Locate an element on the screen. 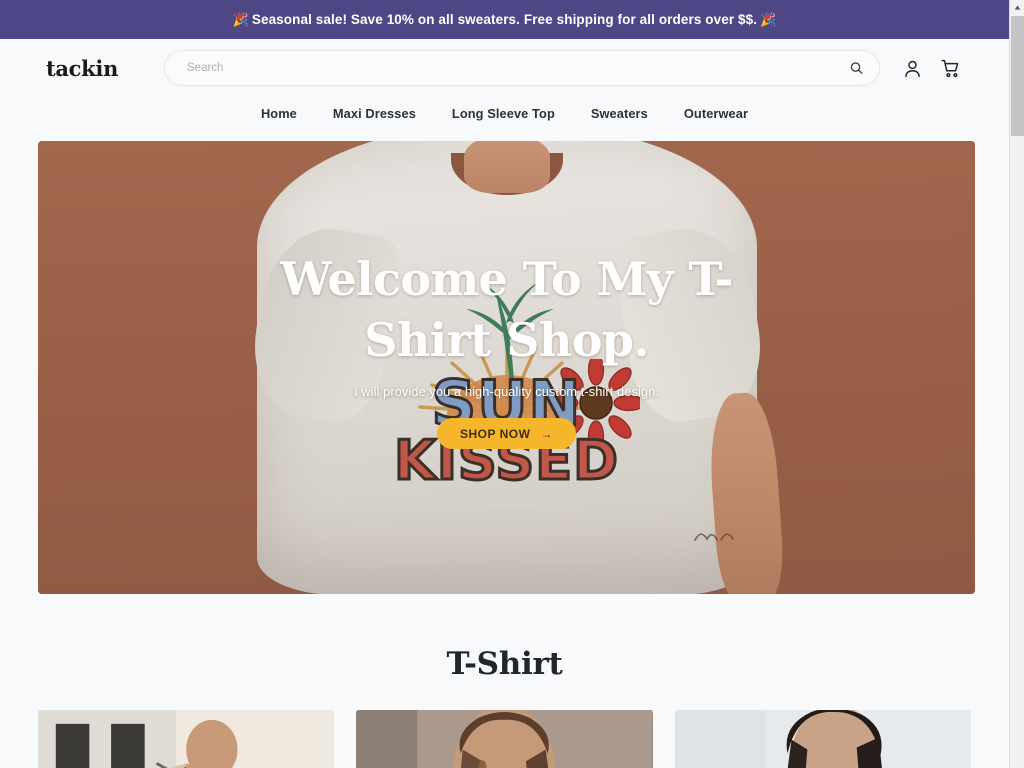 This screenshot has width=1024, height=768. nav-item-home: Home is located at coordinates (279, 113).